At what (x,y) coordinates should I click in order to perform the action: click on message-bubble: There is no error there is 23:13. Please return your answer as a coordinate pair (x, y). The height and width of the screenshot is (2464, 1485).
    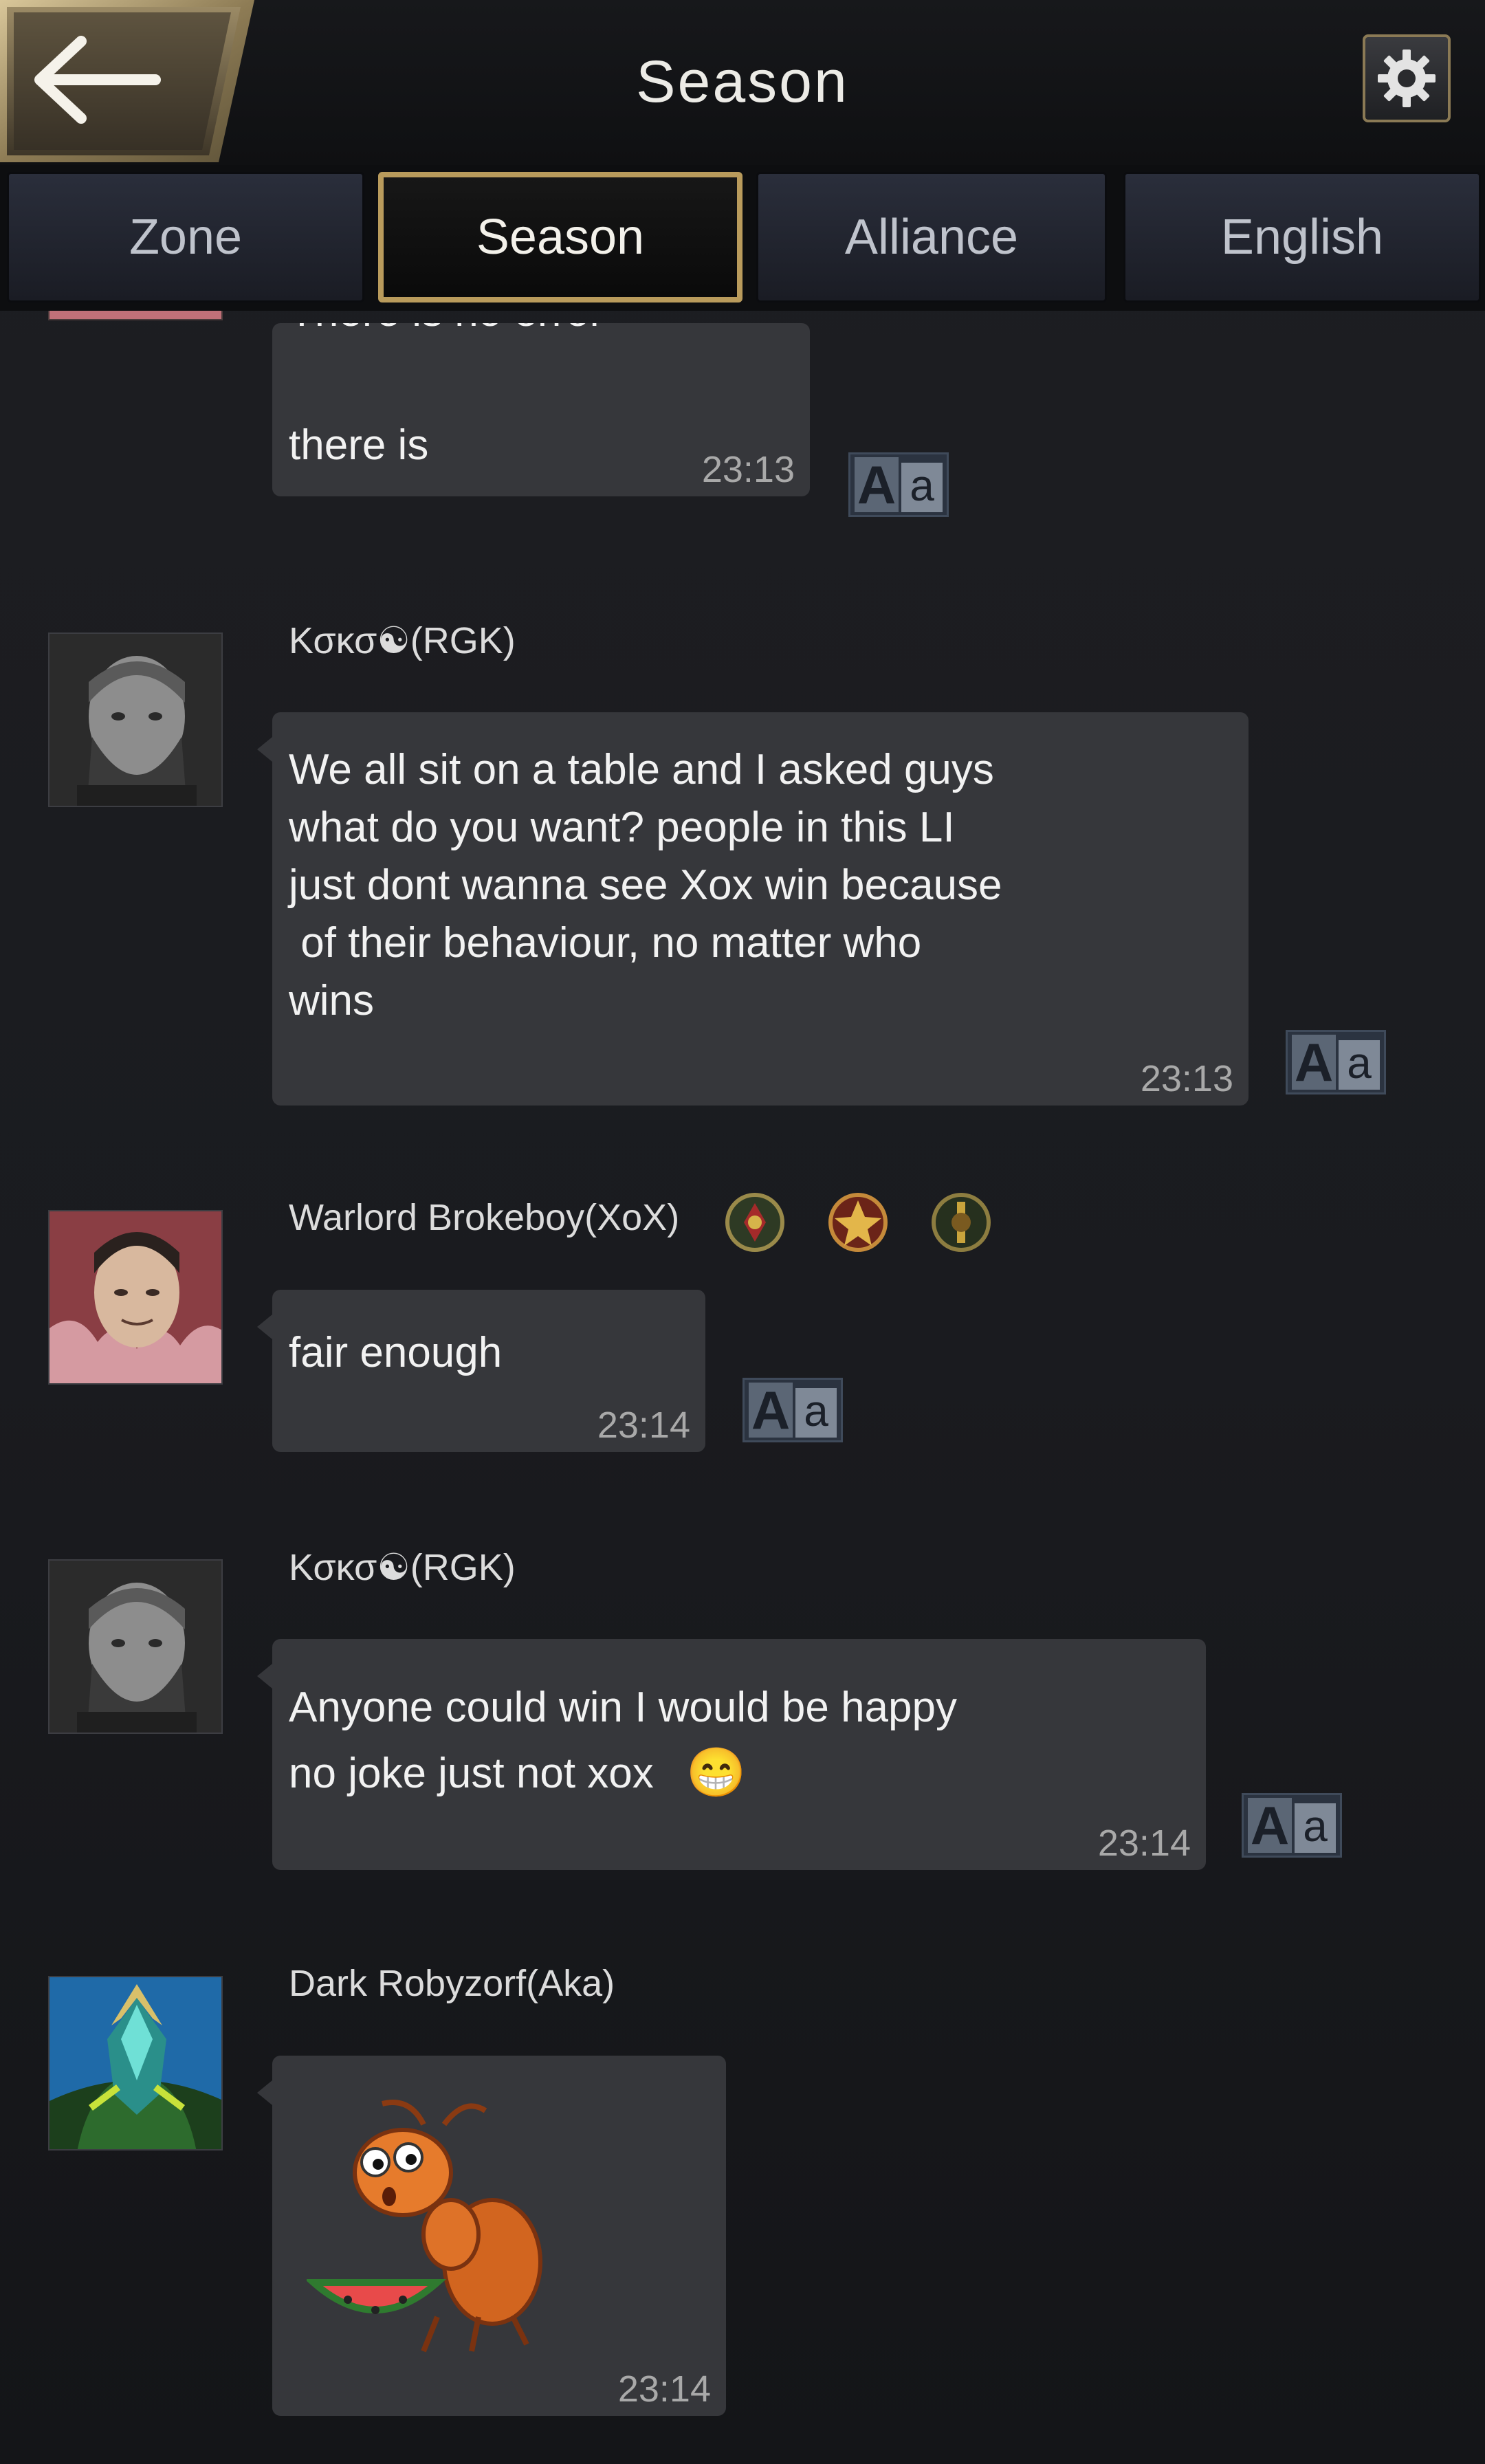
    Looking at the image, I should click on (541, 409).